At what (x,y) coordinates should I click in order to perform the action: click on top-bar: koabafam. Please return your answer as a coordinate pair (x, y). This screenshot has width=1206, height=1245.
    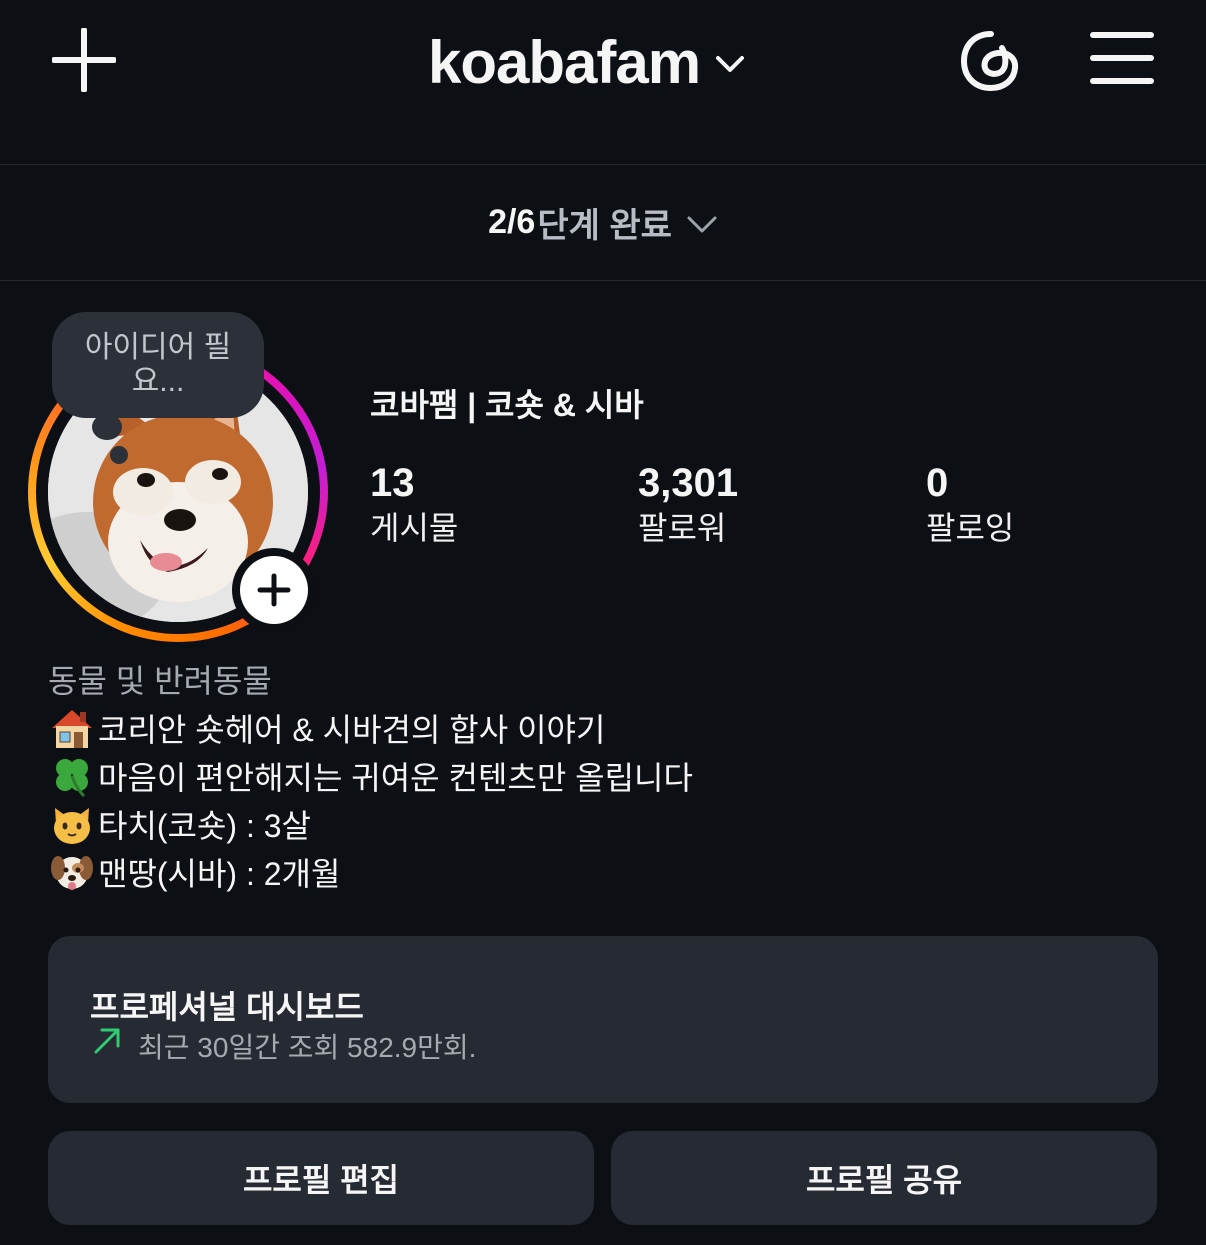
    Looking at the image, I should click on (603, 82).